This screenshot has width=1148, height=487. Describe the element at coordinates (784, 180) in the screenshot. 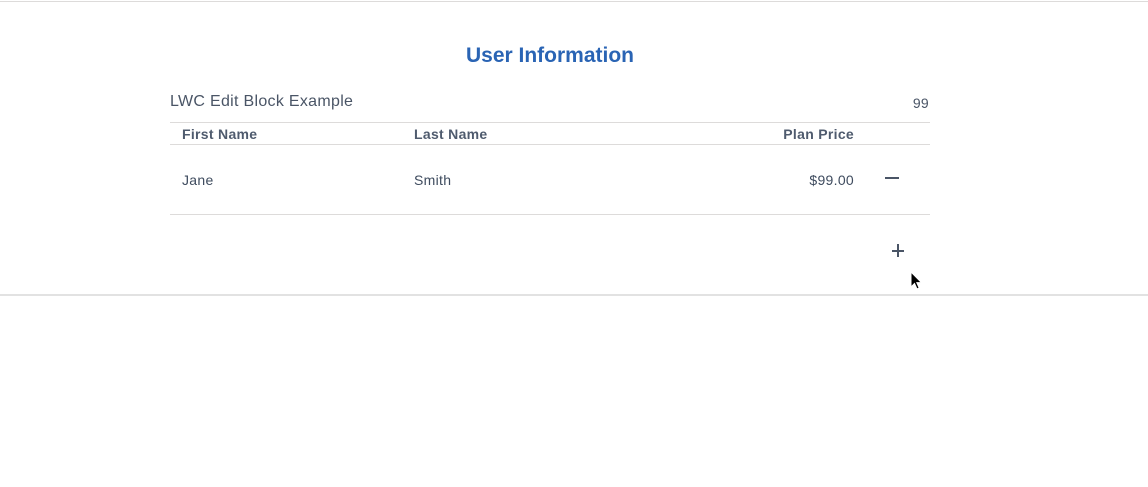

I see `cell-plan-price: $99.00` at that location.